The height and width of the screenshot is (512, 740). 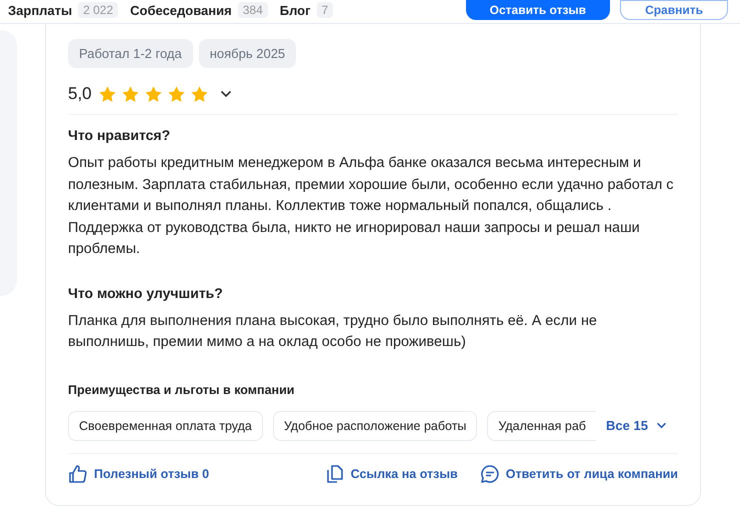 I want to click on tag: Работал 1-2 года, so click(x=130, y=53).